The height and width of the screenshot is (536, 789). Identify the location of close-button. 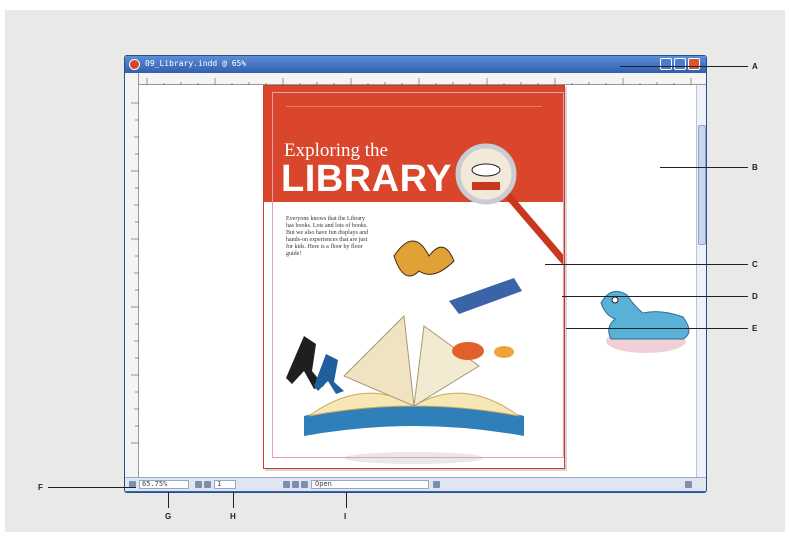
(694, 64).